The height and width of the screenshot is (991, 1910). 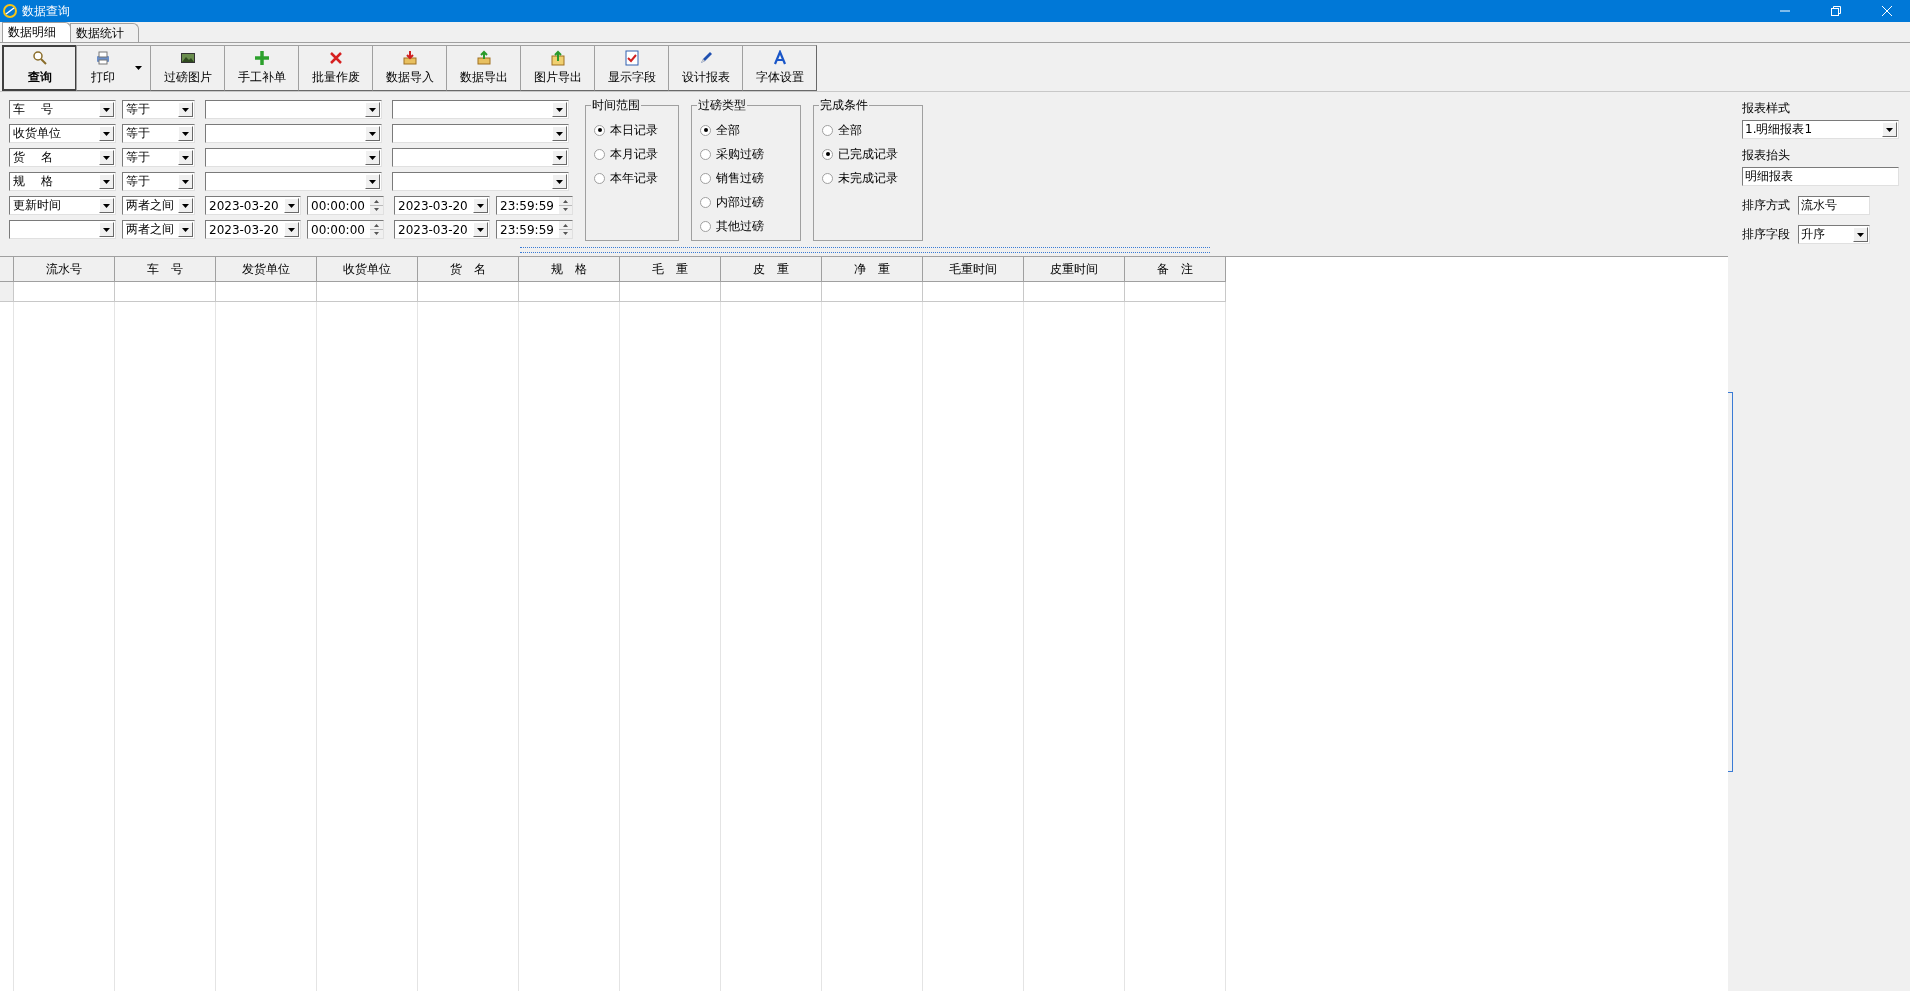 I want to click on report-style-dropdown: 1.明细报表1, so click(x=1820, y=129).